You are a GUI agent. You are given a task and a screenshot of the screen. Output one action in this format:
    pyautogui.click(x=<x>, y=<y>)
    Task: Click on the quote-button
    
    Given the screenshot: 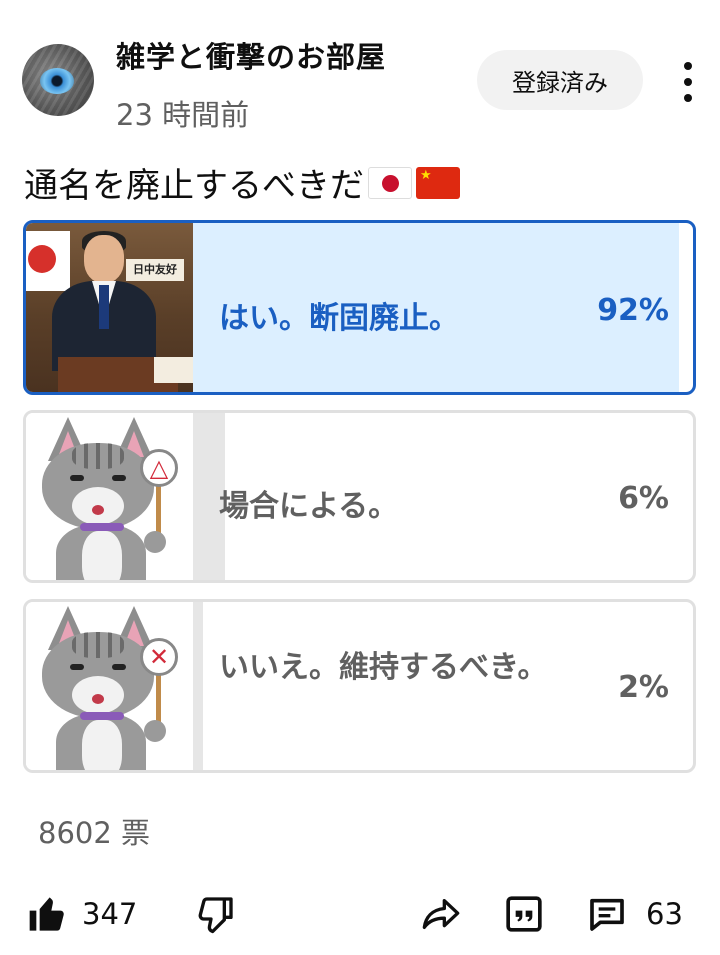 What is the action you would take?
    pyautogui.click(x=524, y=914)
    